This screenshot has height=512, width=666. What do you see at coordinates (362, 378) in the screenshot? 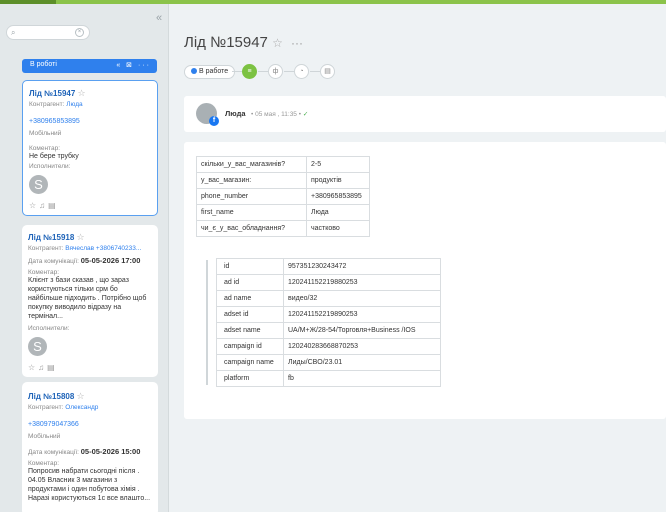
I see `table-cell-value: fb` at bounding box center [362, 378].